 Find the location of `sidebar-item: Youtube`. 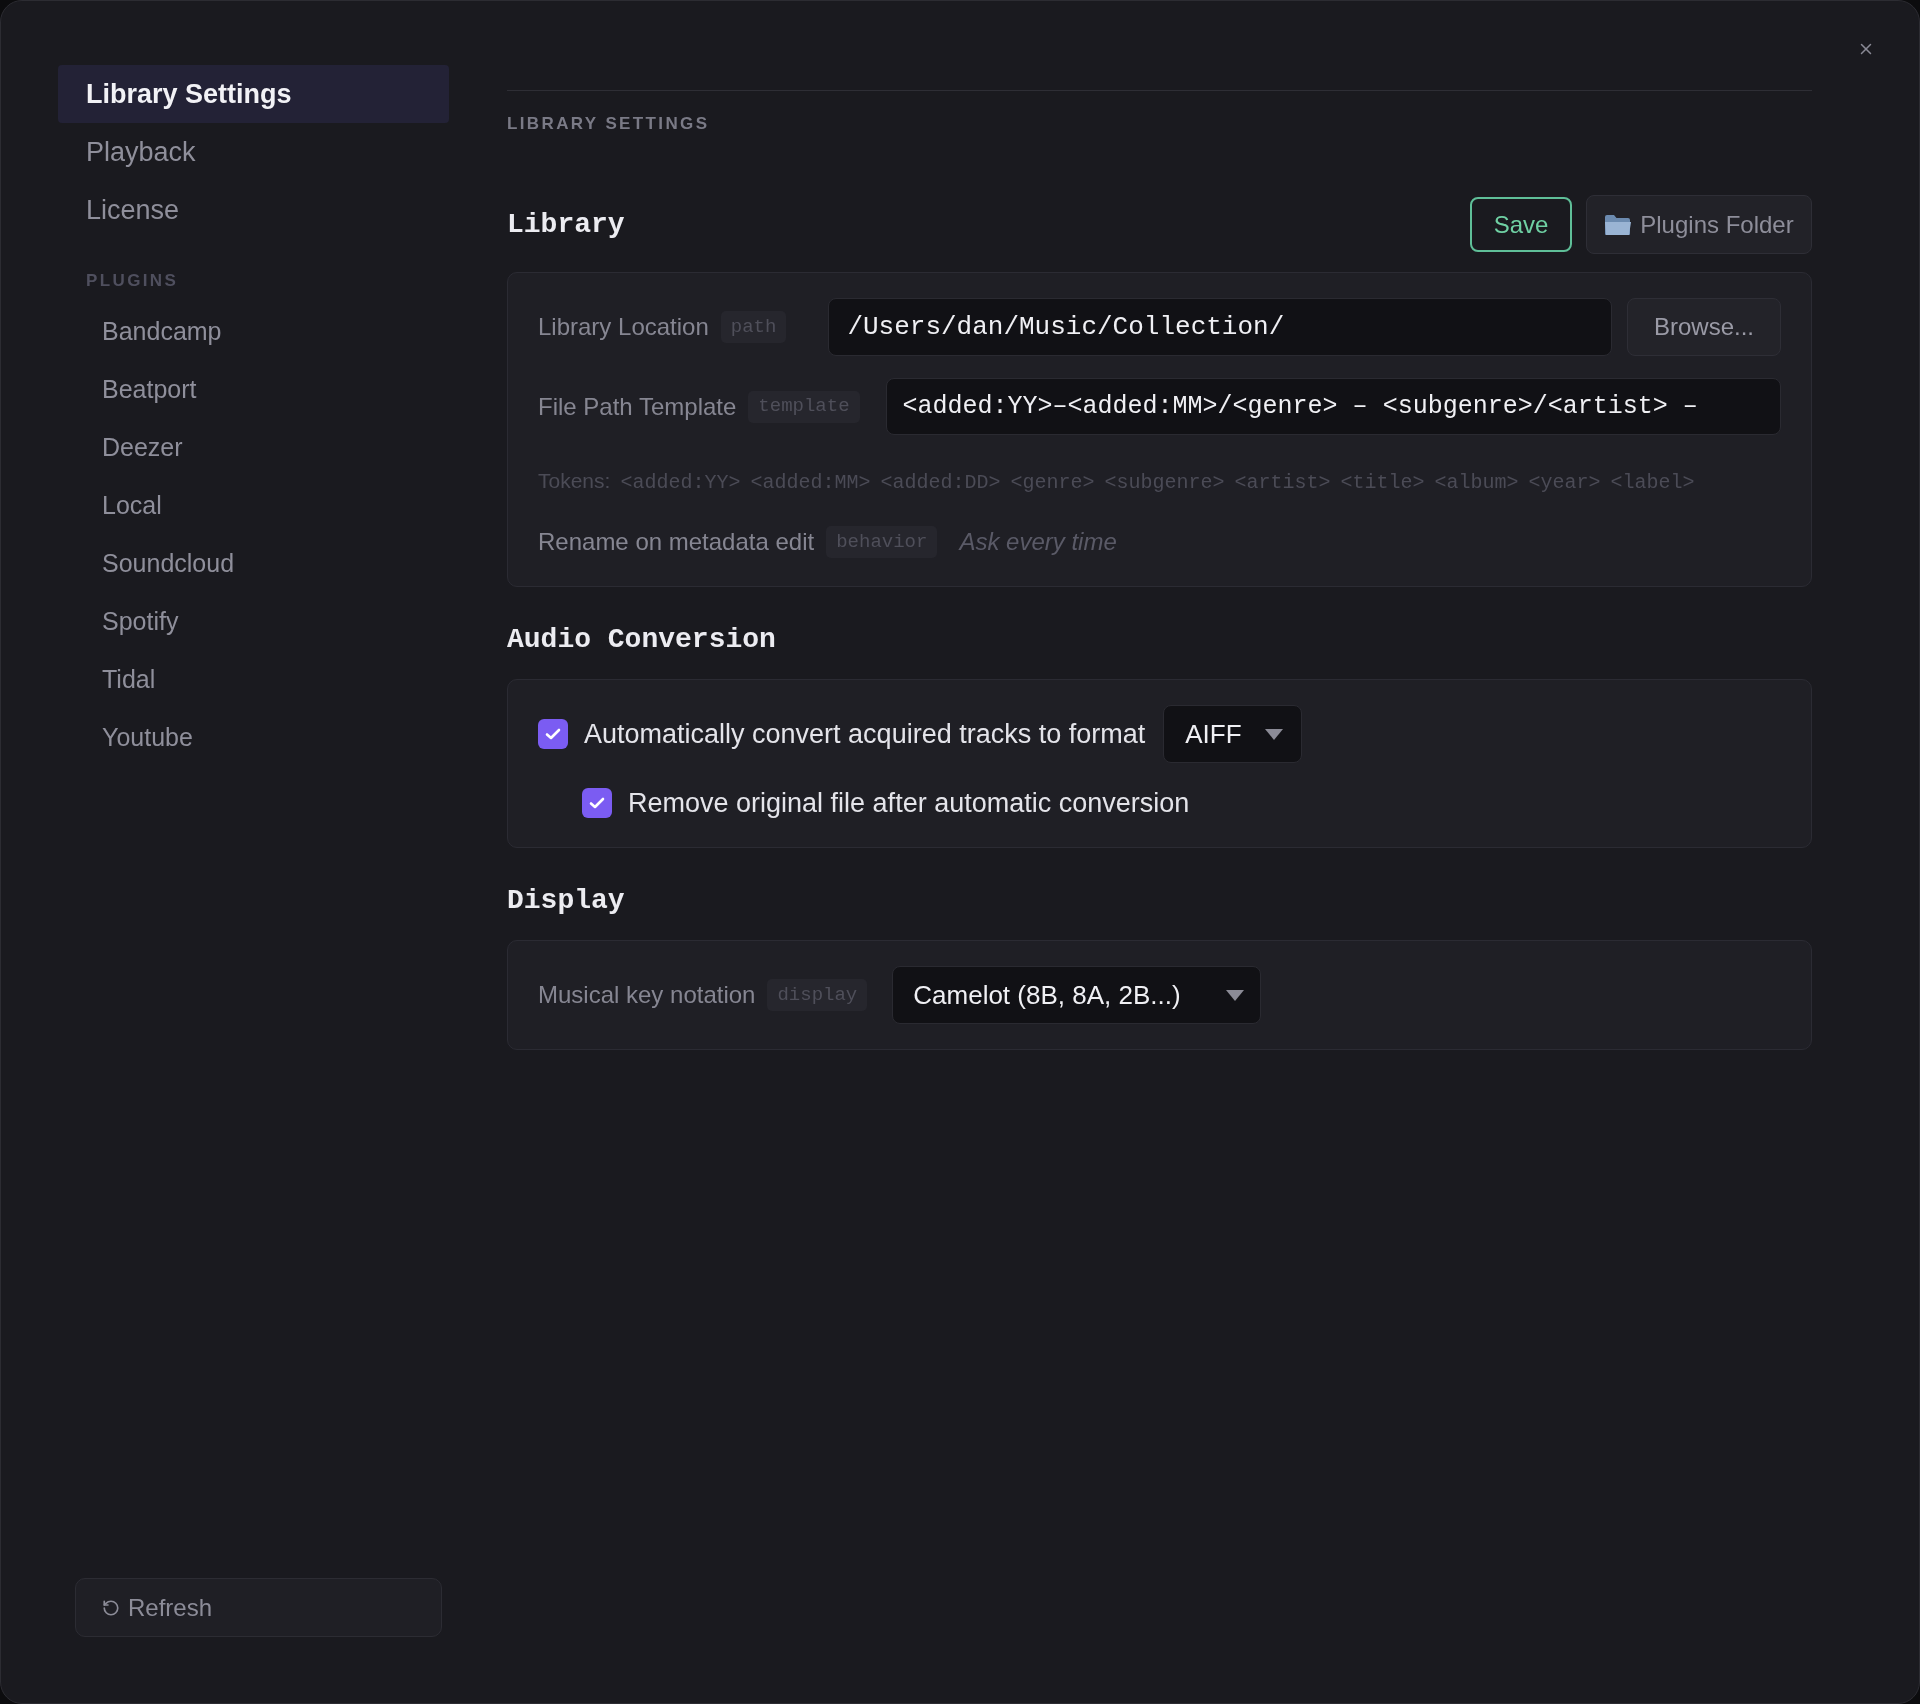

sidebar-item: Youtube is located at coordinates (253, 738).